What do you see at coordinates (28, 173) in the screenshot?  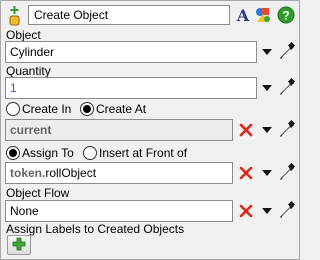 I see `assign-target-prefix: token.` at bounding box center [28, 173].